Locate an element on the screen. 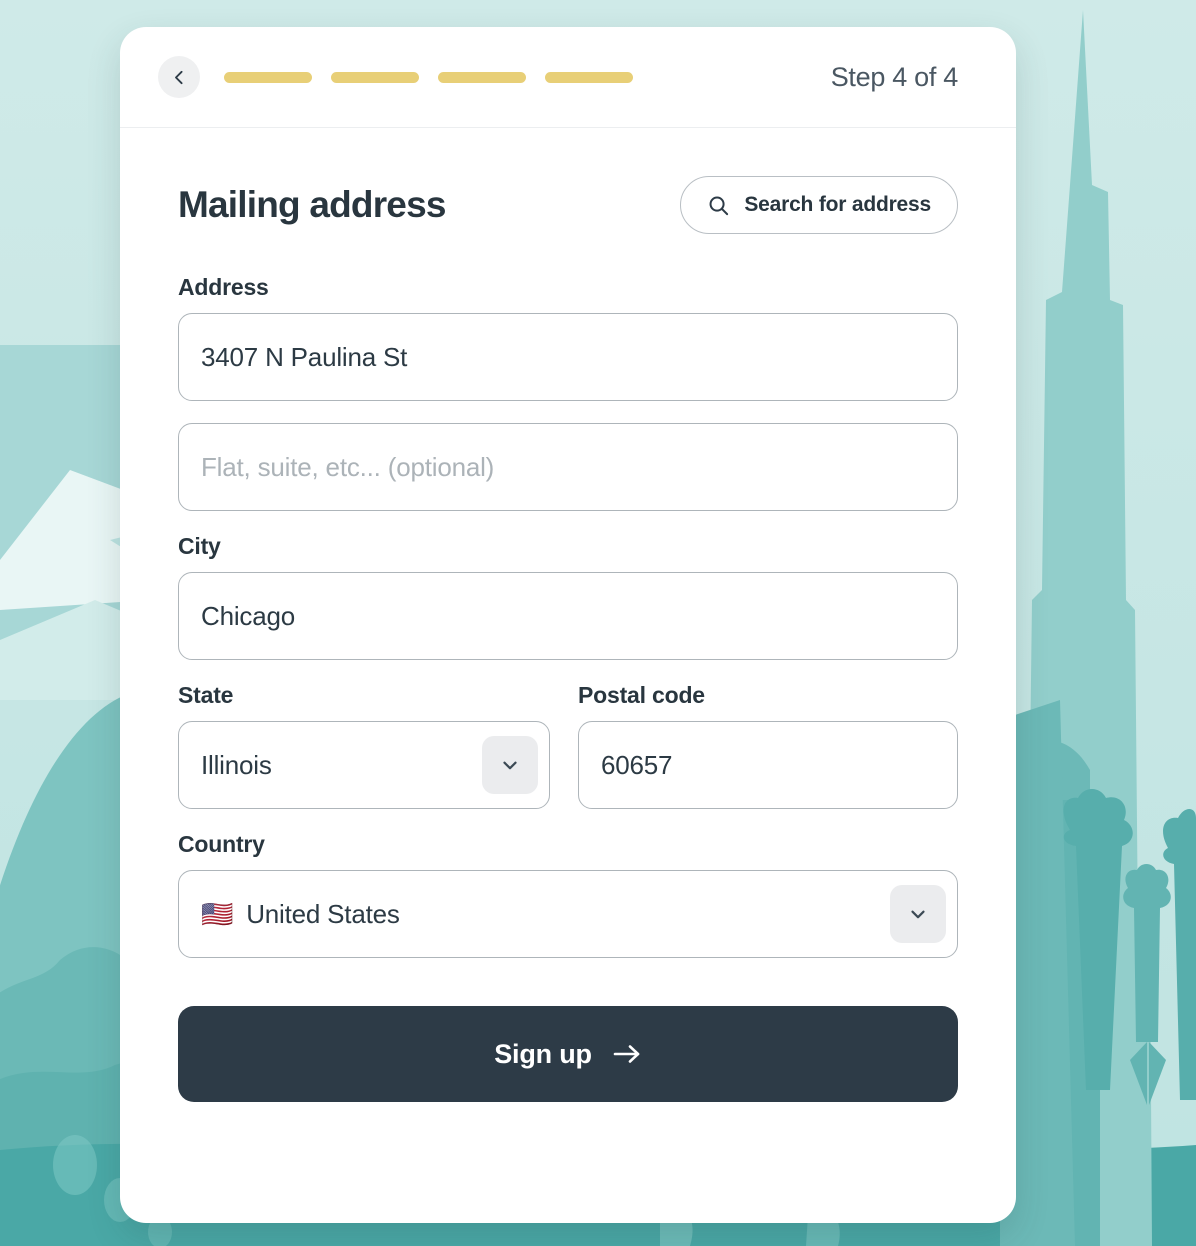 This screenshot has height=1246, width=1196. address-line2-field-group is located at coordinates (568, 467).